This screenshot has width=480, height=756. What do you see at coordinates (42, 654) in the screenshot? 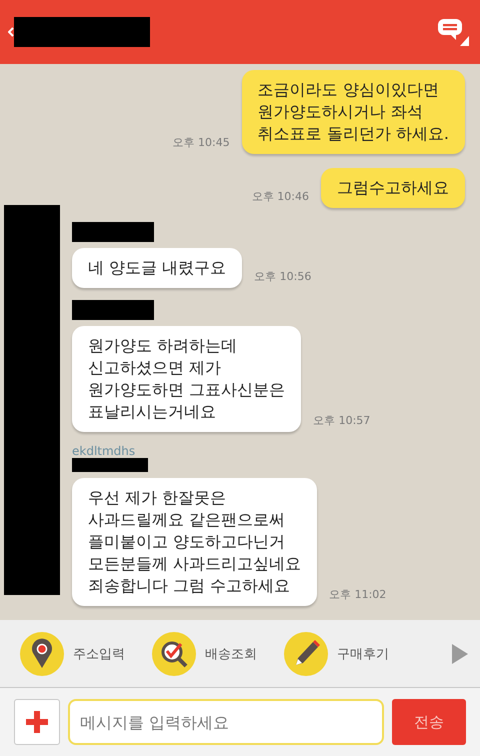
I see `map-pin-icon` at bounding box center [42, 654].